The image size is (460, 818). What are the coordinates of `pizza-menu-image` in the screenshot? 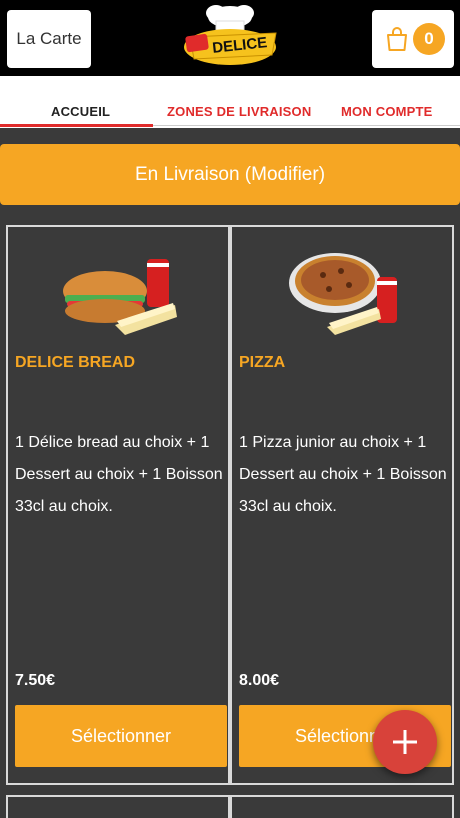 It's located at (343, 294).